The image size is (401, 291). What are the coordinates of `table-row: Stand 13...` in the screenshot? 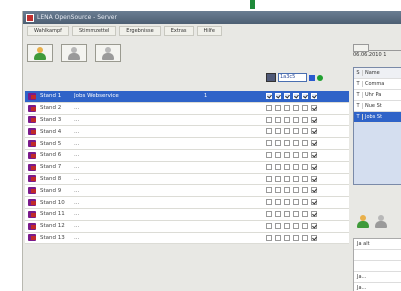 It's located at (187, 238).